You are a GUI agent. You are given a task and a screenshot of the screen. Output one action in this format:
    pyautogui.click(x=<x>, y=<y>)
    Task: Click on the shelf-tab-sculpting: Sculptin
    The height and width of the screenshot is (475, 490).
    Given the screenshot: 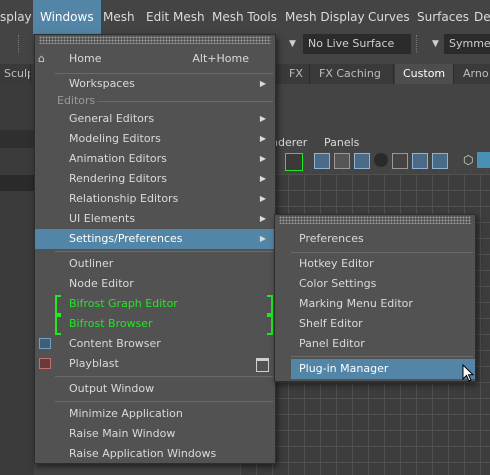 What is the action you would take?
    pyautogui.click(x=15, y=74)
    